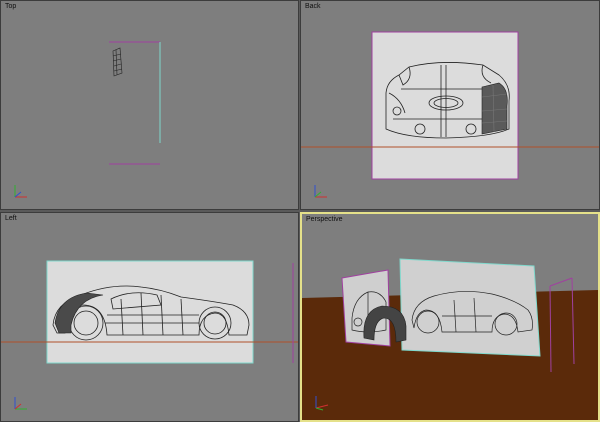  I want to click on viewport-label-back: Back, so click(313, 6).